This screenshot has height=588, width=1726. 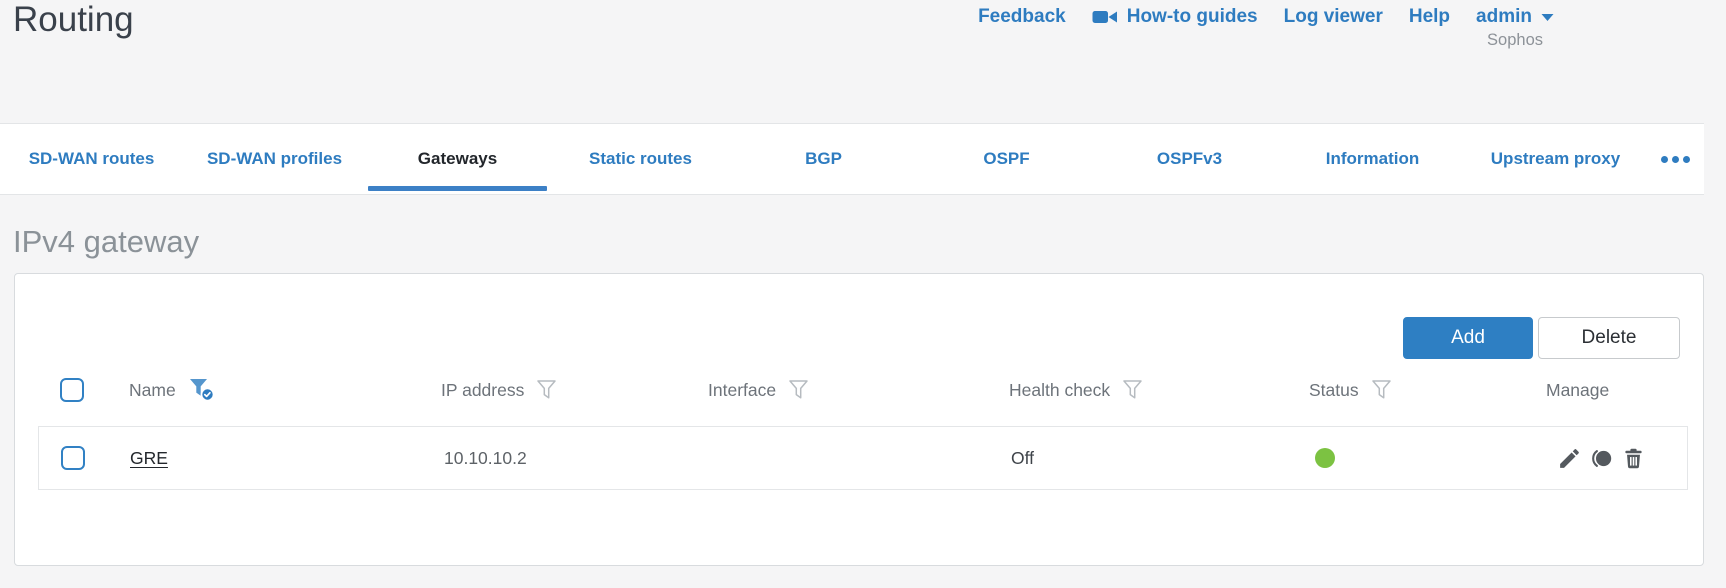 I want to click on tab-sdwan-routes: SD-WAN routes, so click(x=91, y=159).